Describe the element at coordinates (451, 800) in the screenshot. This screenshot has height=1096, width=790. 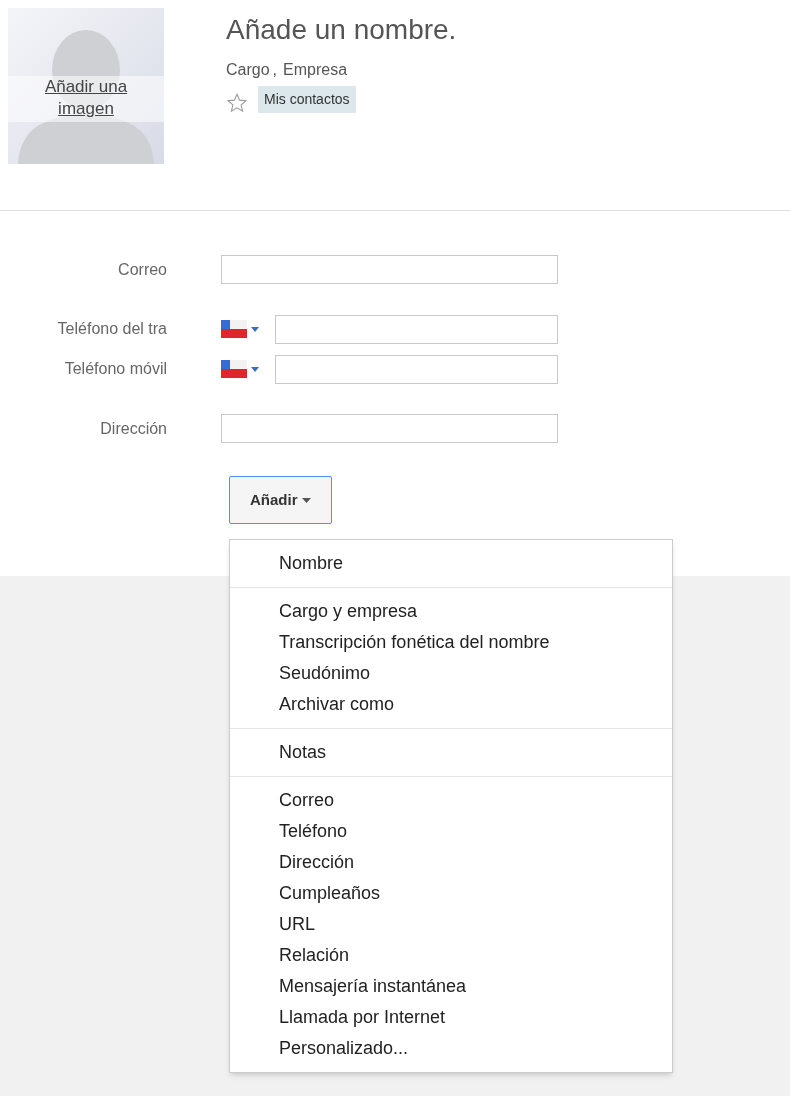
I see `menu-item: Correo` at that location.